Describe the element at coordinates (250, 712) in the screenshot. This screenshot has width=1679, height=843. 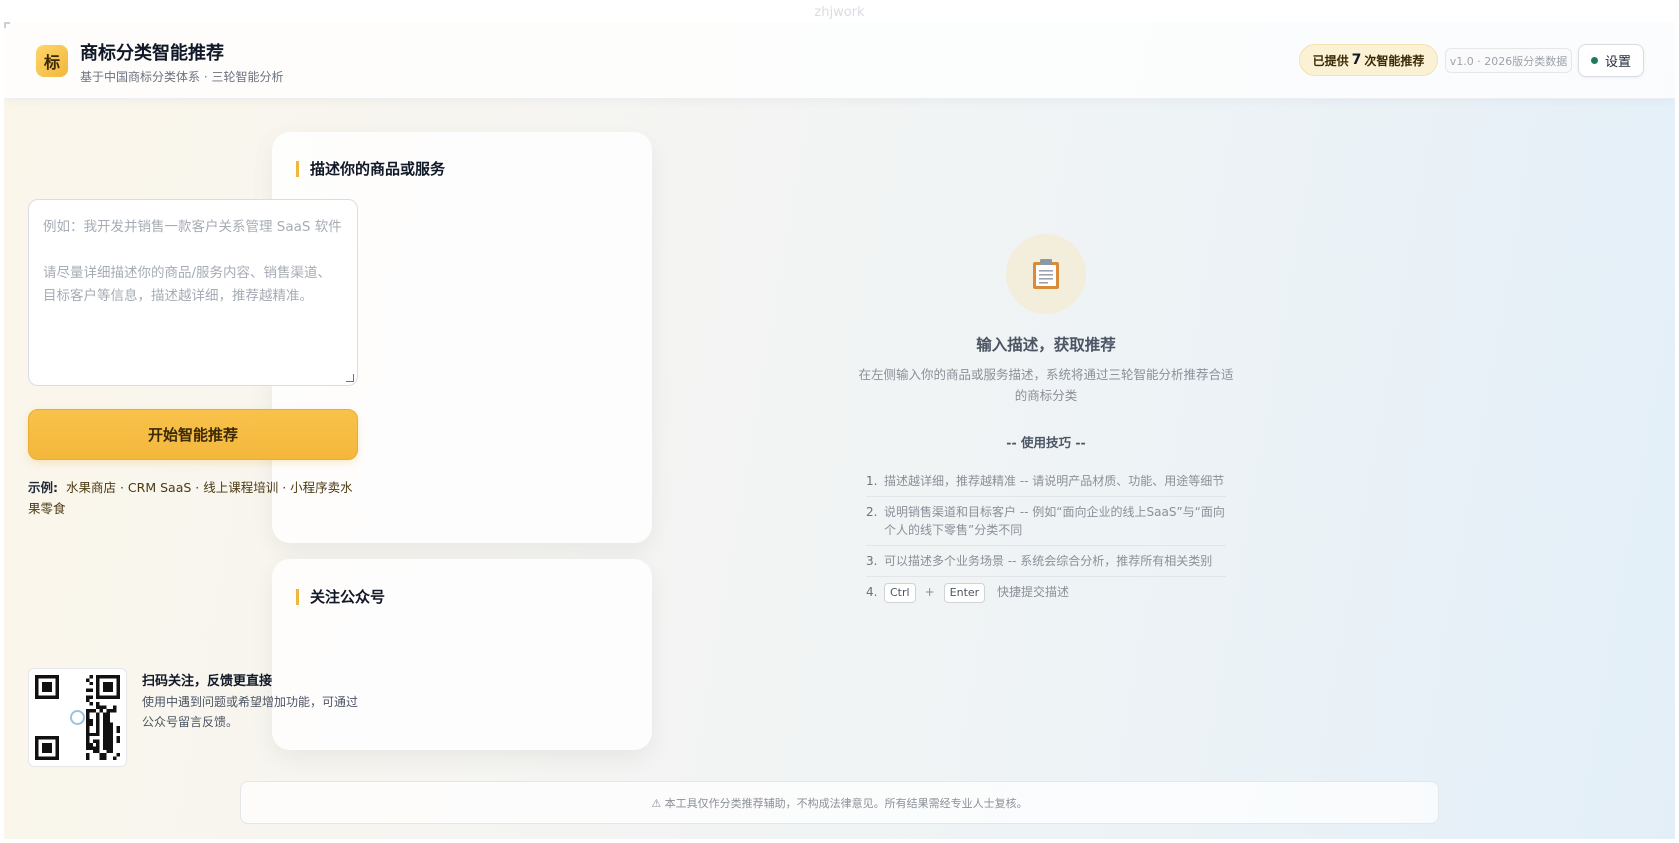
I see `wechat-description: 使用中遇到问题或希望增加功能，可通过公众号留言反馈。` at that location.